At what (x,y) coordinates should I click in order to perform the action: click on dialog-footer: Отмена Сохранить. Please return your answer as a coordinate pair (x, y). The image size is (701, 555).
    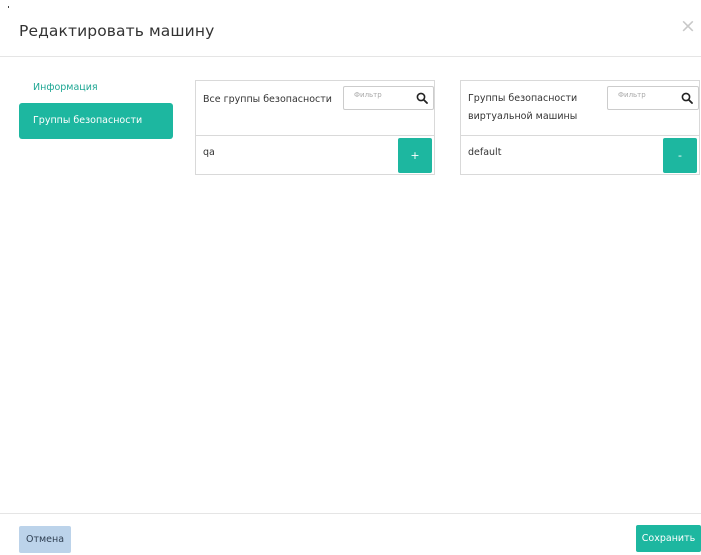
    Looking at the image, I should click on (350, 534).